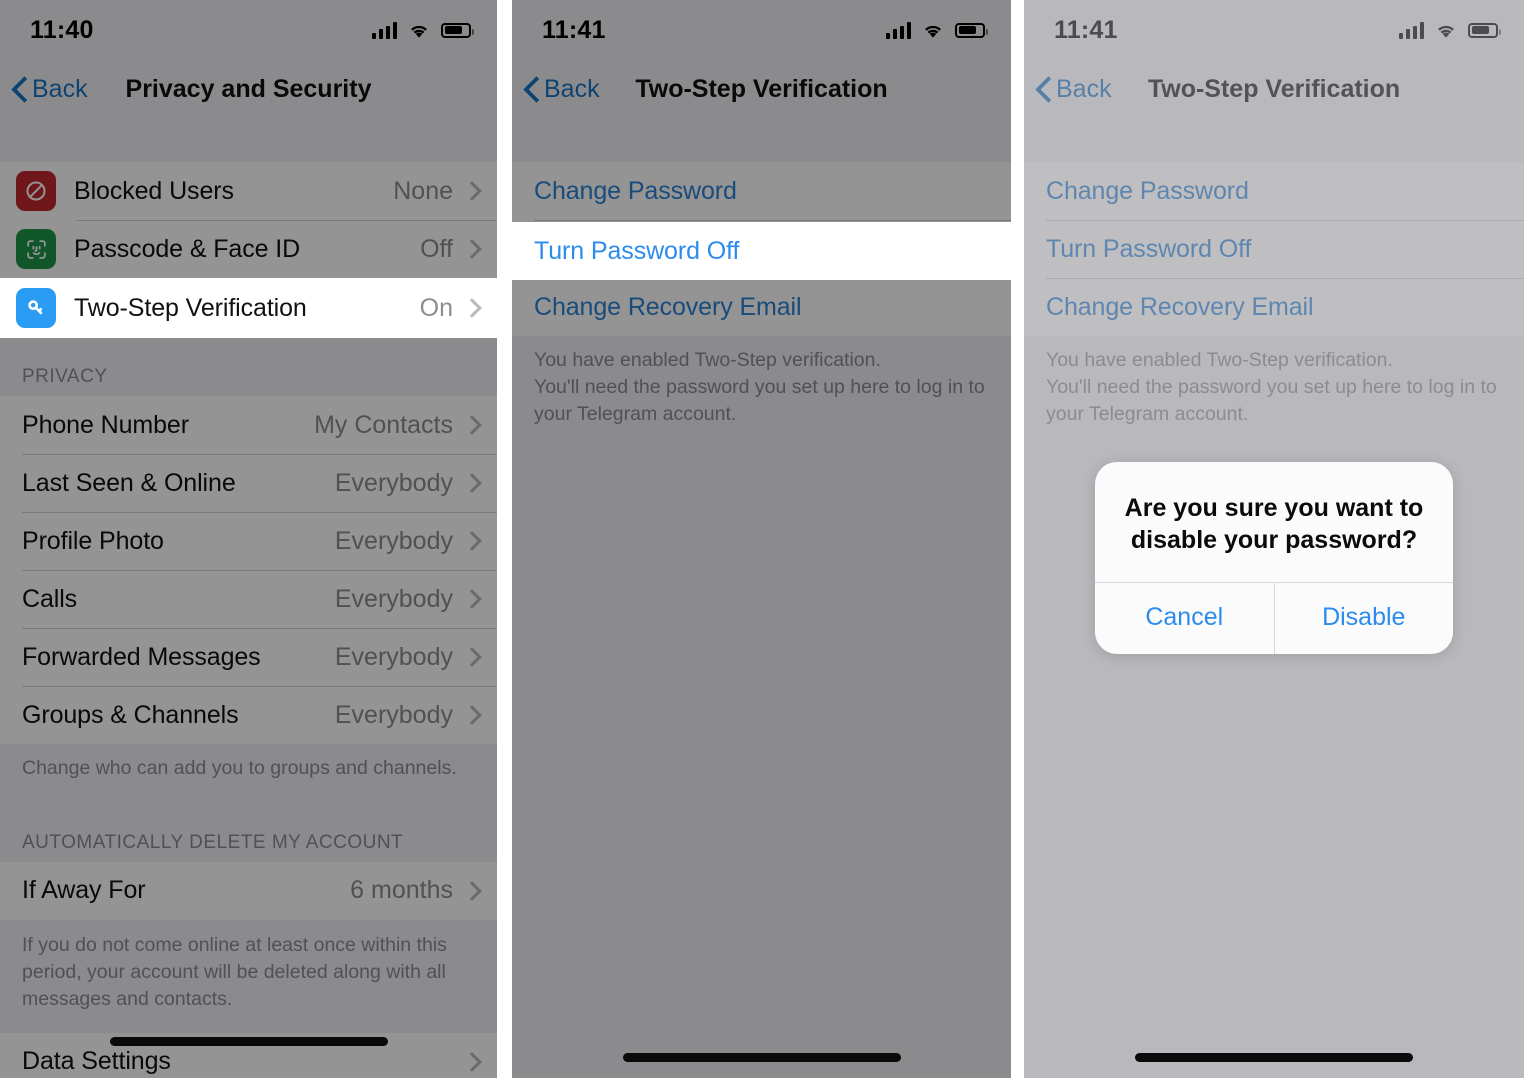 This screenshot has width=1524, height=1078. Describe the element at coordinates (248, 30) in the screenshot. I see `status-bar-1: 11:40` at that location.